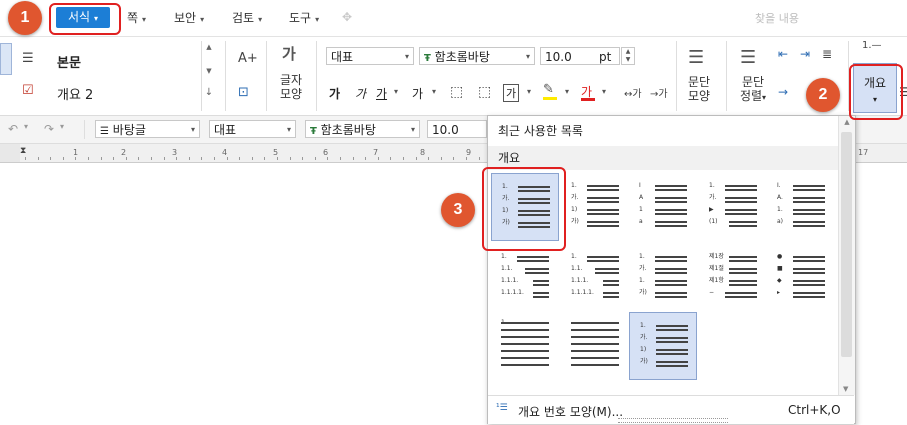  Describe the element at coordinates (699, 89) in the screenshot. I see `para-shape-button: 문단 모양` at that location.